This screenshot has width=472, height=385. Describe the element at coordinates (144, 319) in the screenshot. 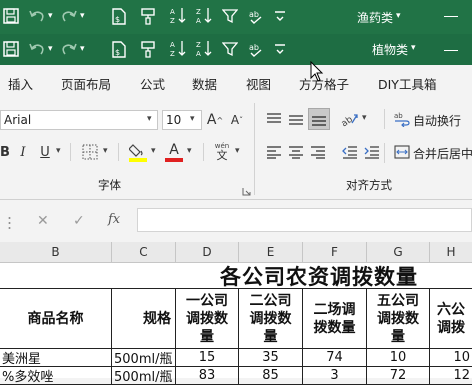

I see `header-cell-spec: 规格` at that location.